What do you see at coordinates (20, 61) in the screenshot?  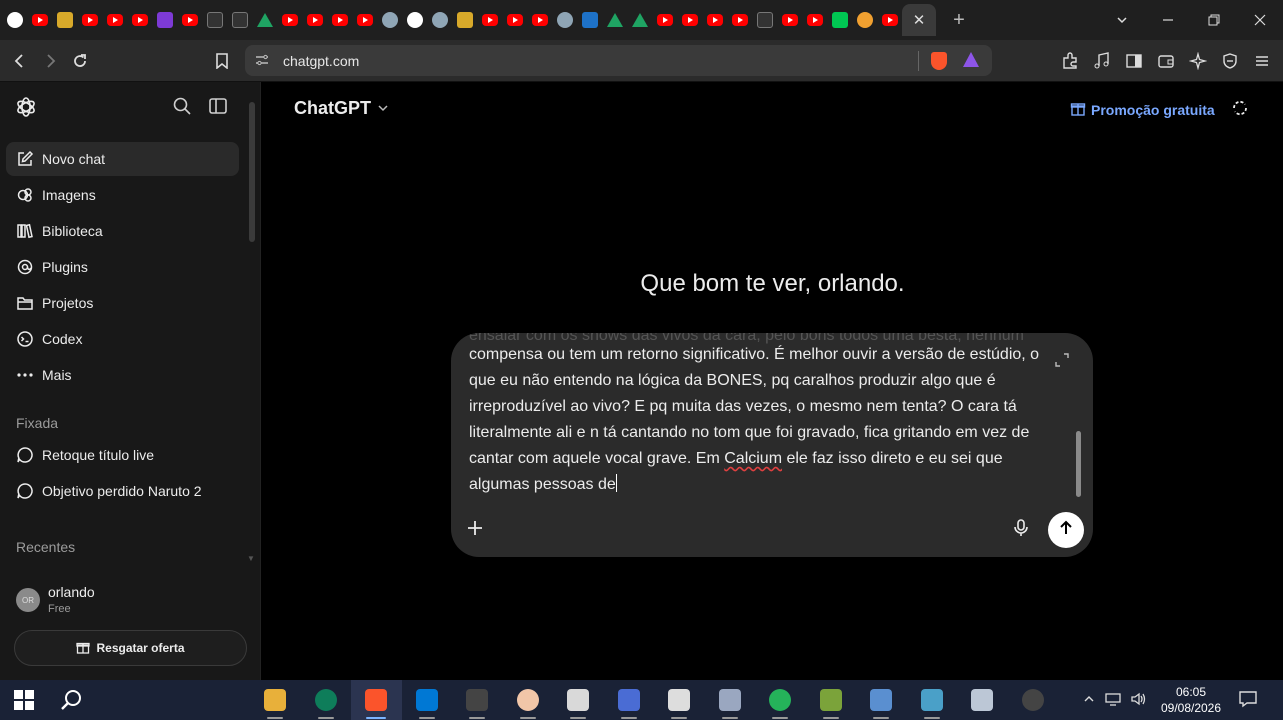 I see `back-icon` at bounding box center [20, 61].